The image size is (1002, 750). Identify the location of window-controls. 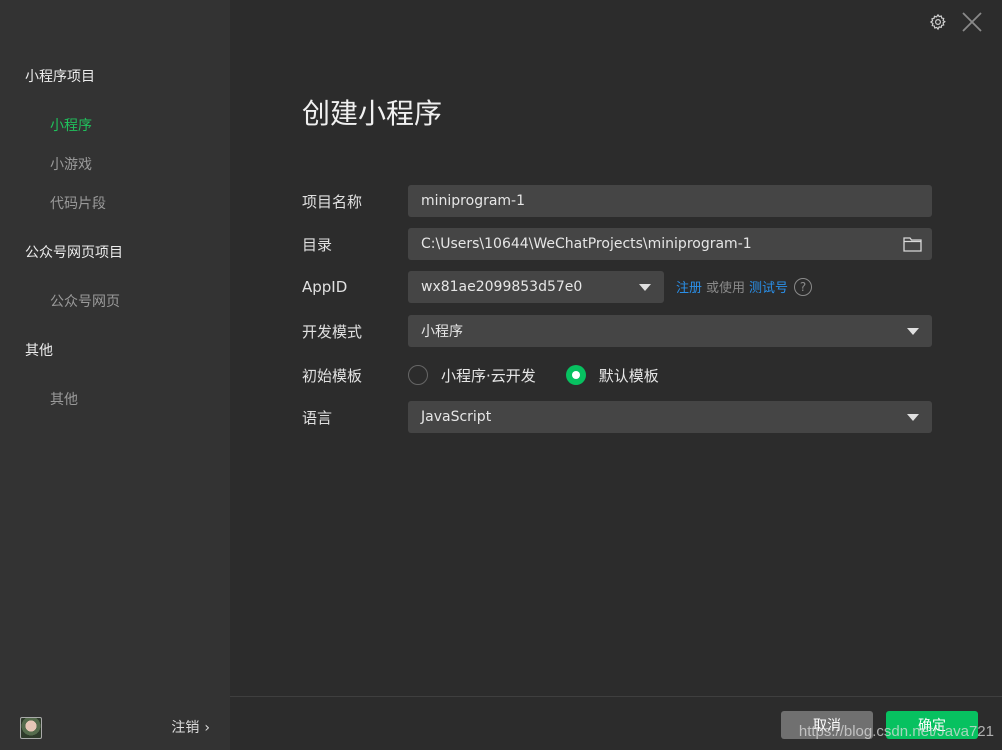
(955, 22).